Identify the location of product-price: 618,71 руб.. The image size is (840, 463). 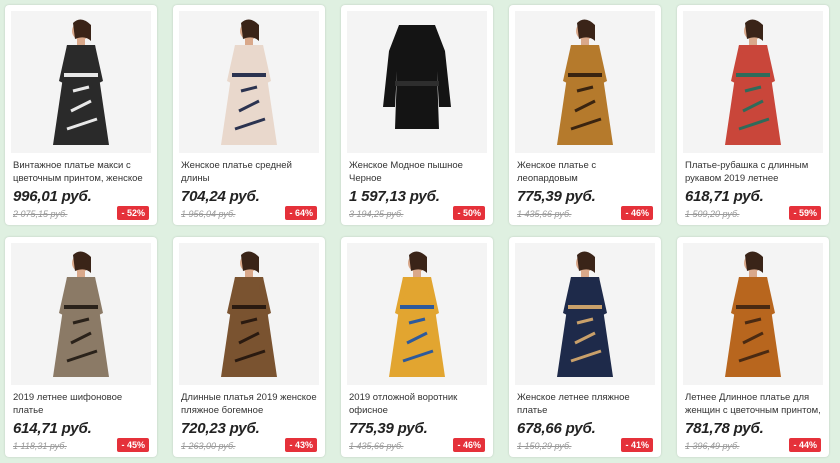
(724, 196).